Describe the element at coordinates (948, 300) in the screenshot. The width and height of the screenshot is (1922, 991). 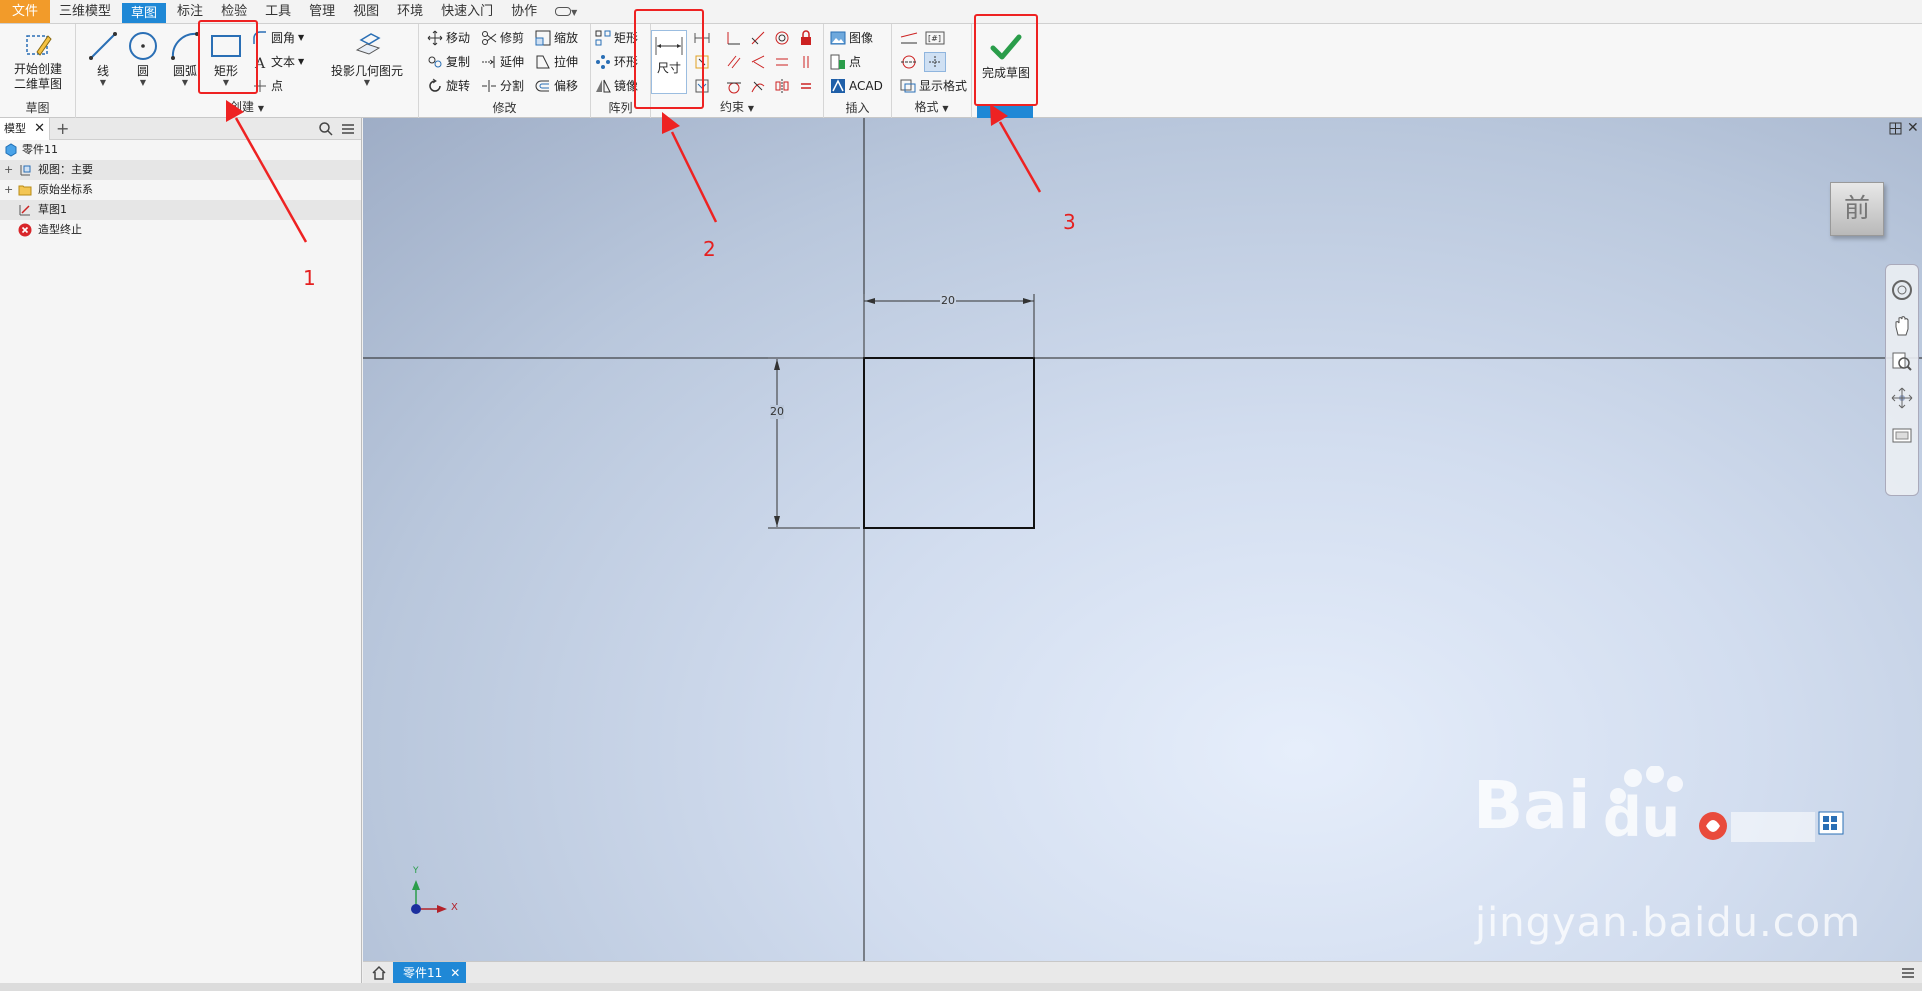
I see `dimension-horizontal-value: 20` at that location.